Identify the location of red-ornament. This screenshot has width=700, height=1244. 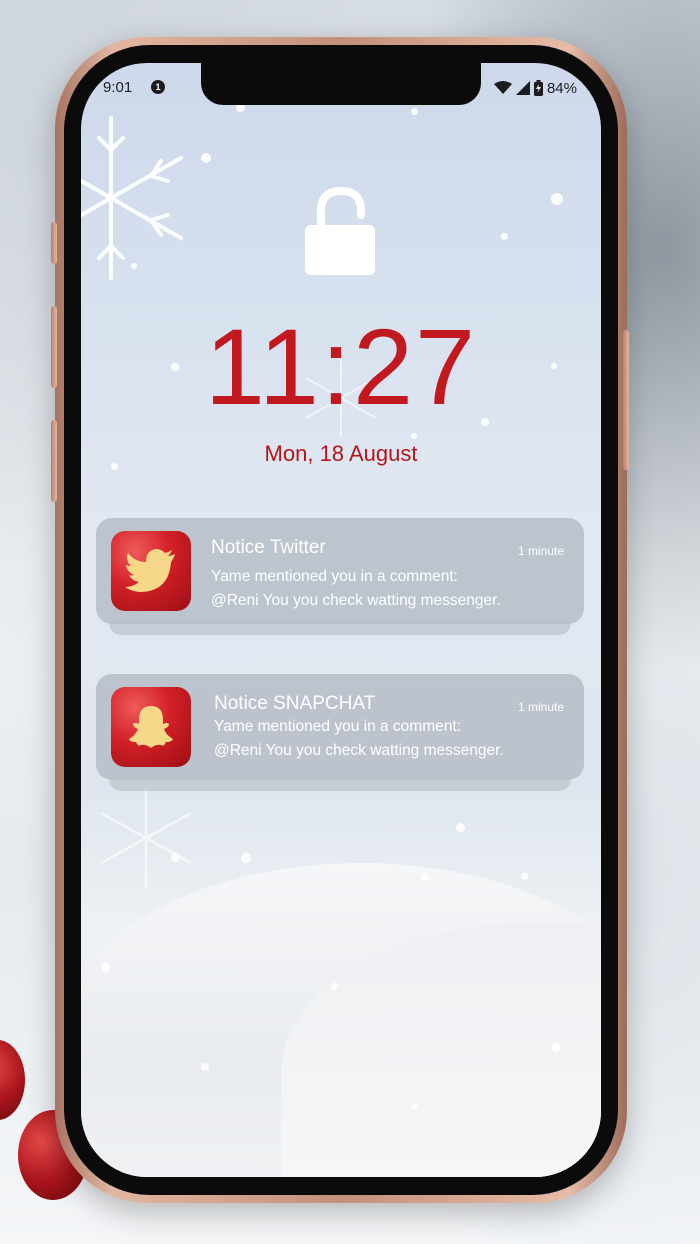
(12, 1080).